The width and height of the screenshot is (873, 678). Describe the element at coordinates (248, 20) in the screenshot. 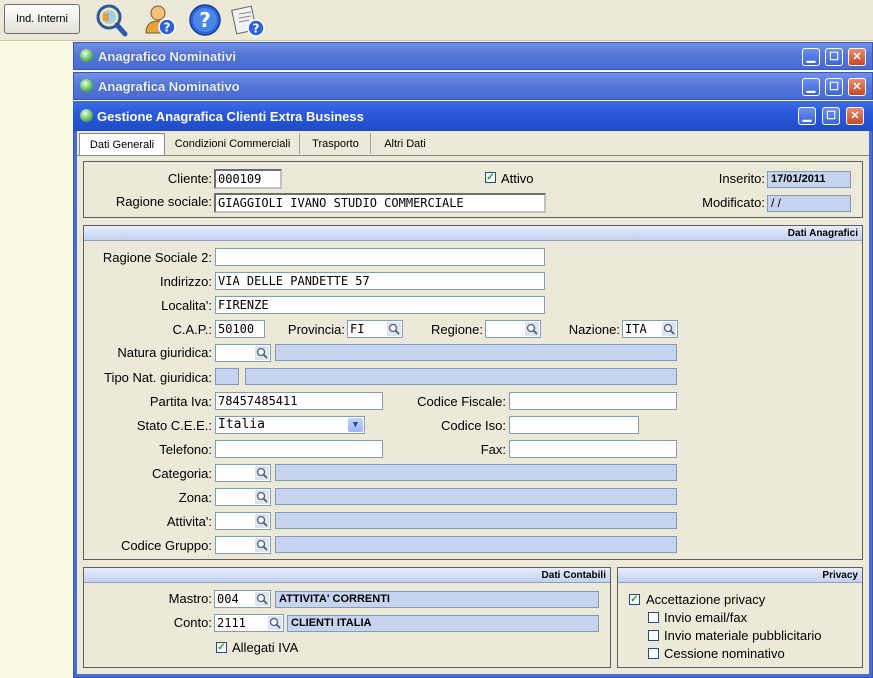

I see `document-help-icon: ?` at that location.